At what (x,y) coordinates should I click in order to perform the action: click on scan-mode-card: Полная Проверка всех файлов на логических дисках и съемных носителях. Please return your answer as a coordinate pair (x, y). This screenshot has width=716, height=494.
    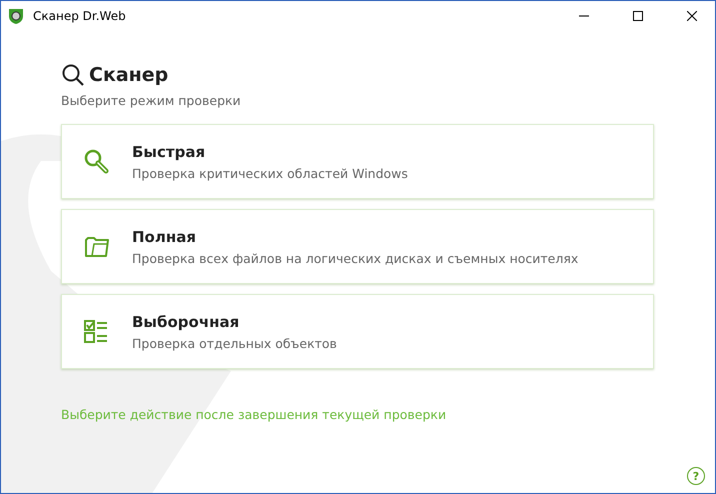
    Looking at the image, I should click on (357, 246).